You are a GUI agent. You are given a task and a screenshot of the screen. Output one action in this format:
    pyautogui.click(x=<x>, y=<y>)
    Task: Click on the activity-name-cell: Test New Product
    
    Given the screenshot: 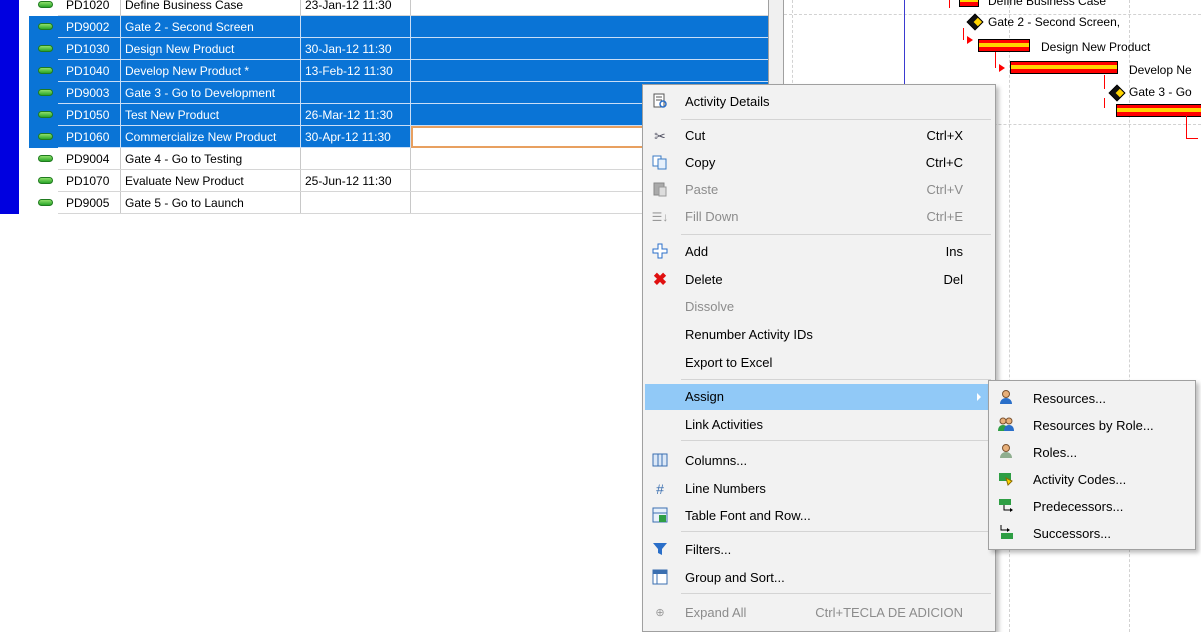 What is the action you would take?
    pyautogui.click(x=211, y=115)
    